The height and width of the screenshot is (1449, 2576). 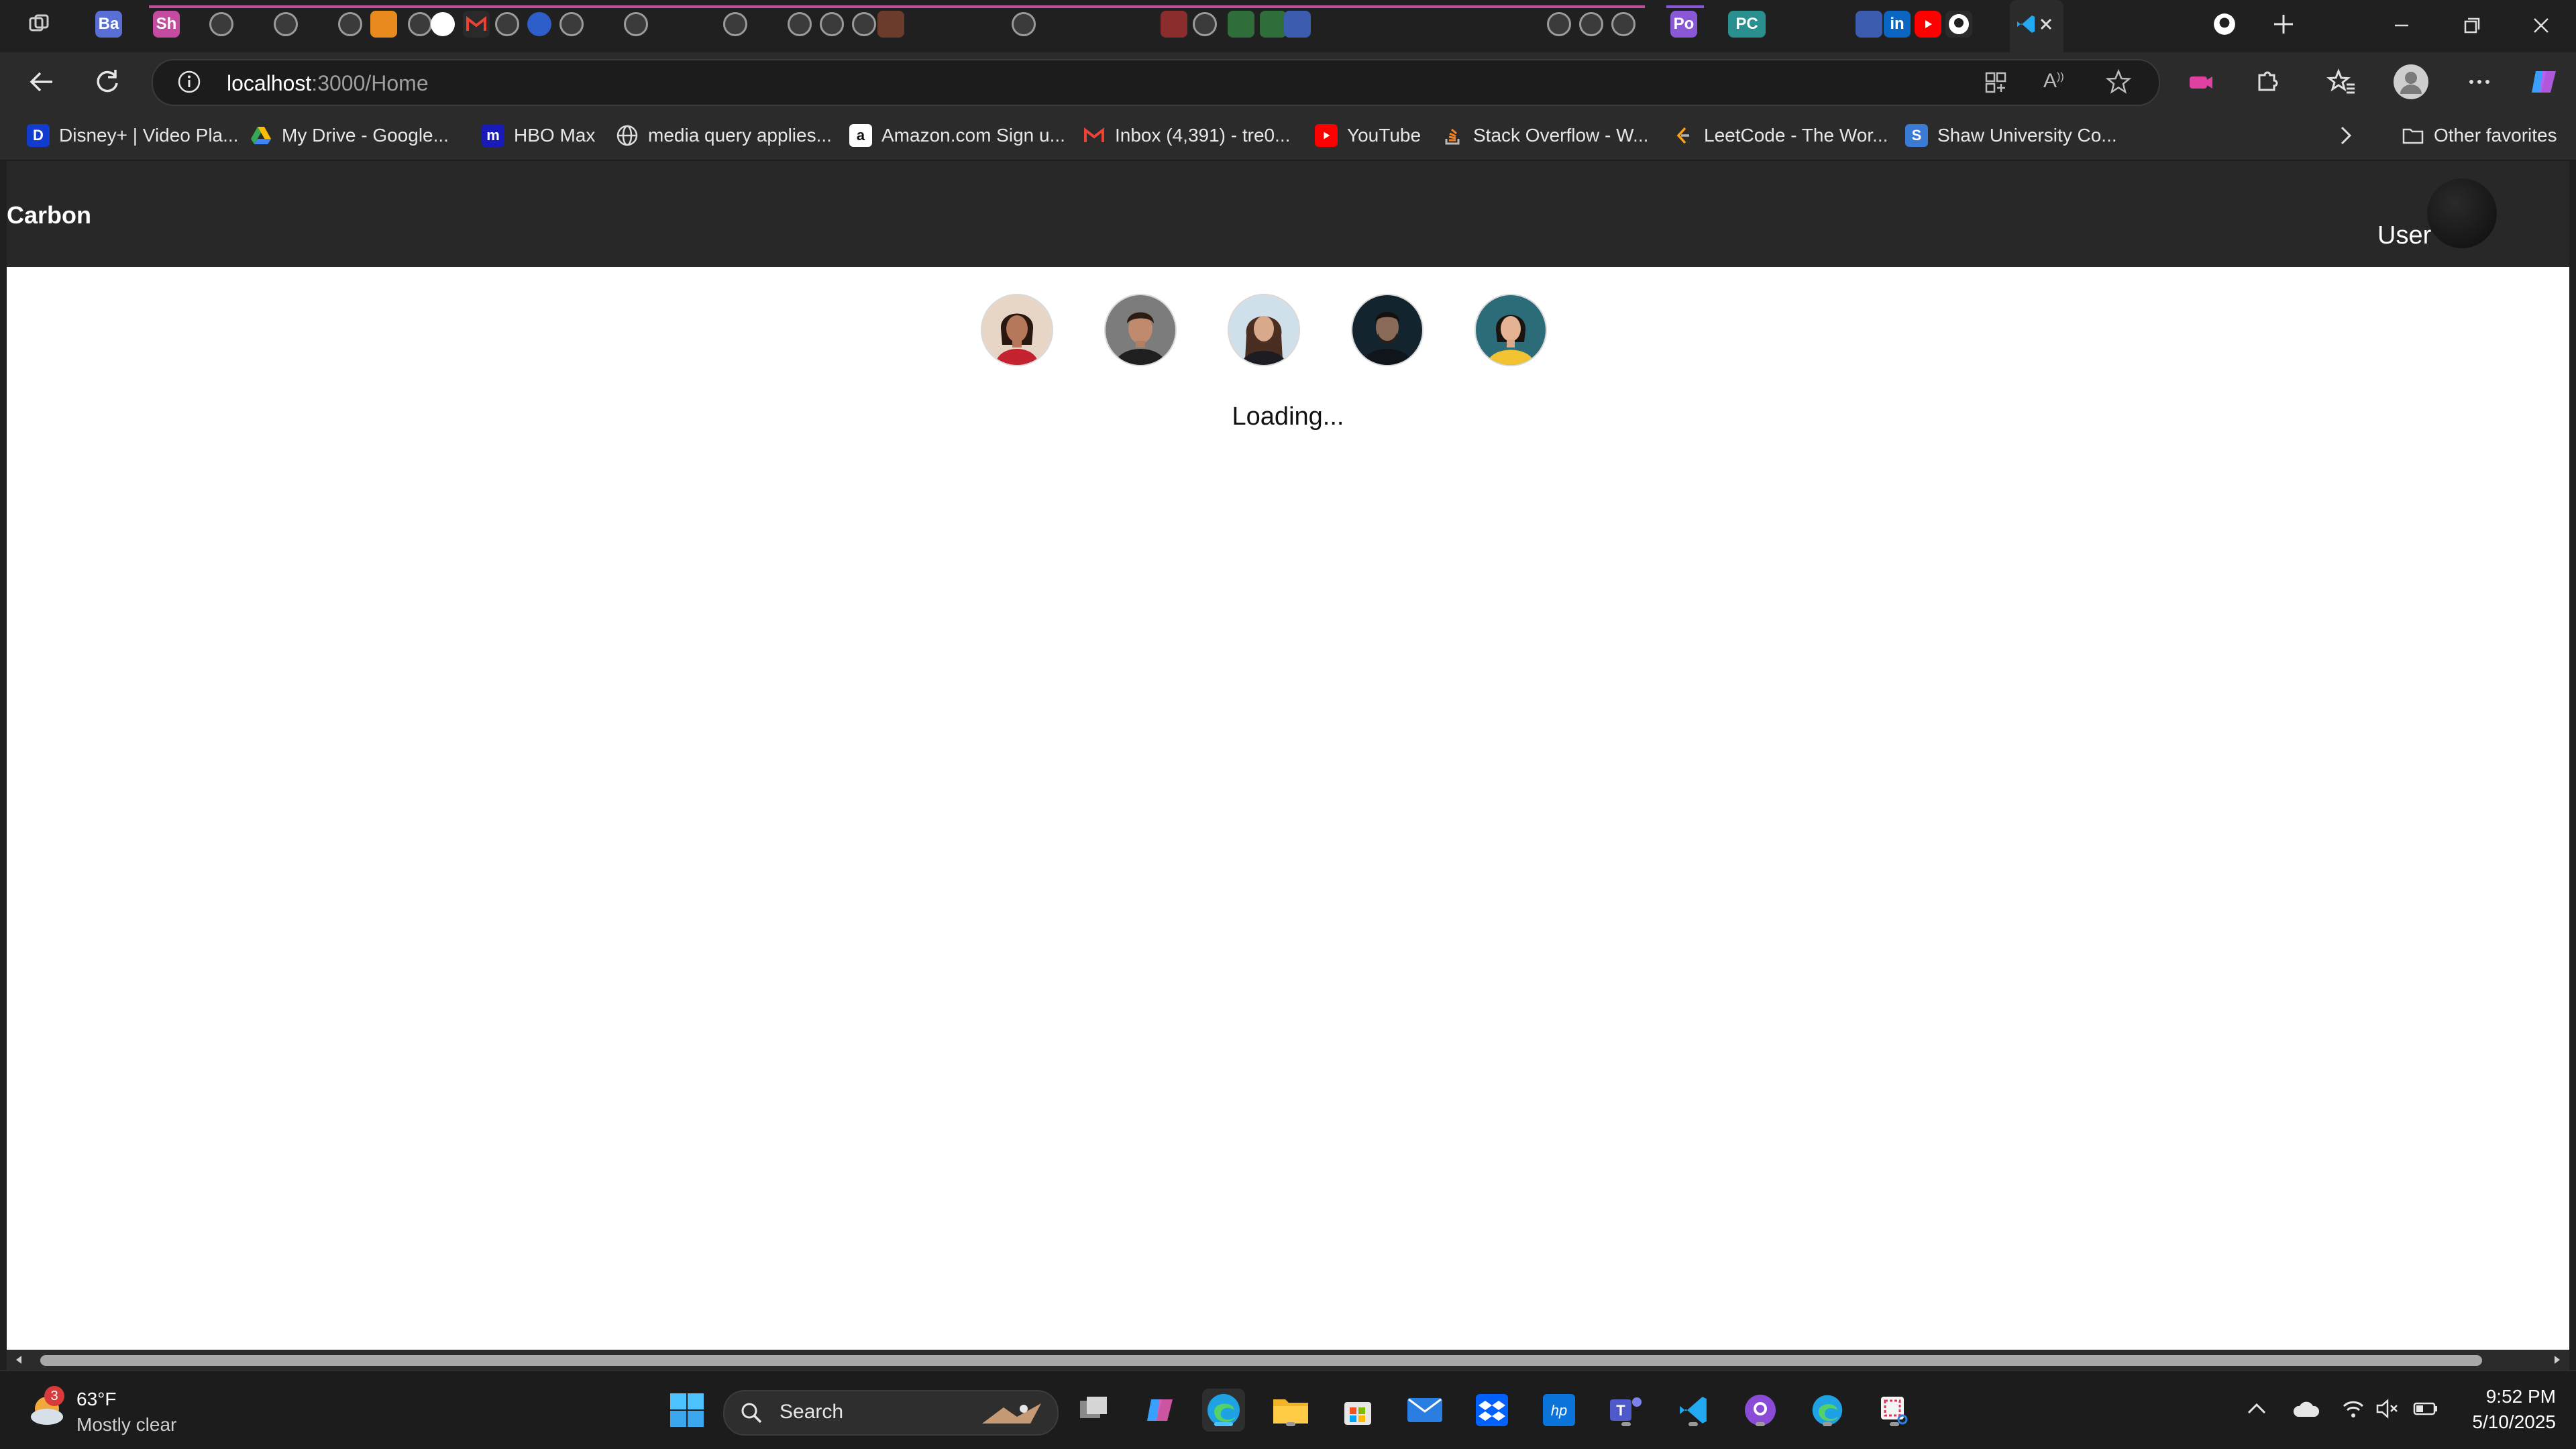 I want to click on tab-favicon-linkedin: in, so click(x=1897, y=24).